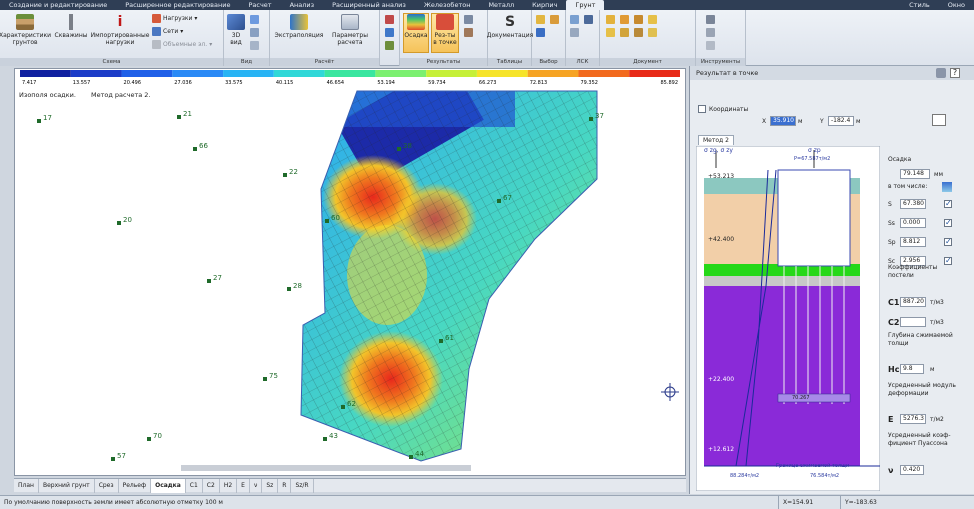 The width and height of the screenshot is (974, 509). What do you see at coordinates (955, 73) in the screenshot?
I see `help-icon: ?` at bounding box center [955, 73].